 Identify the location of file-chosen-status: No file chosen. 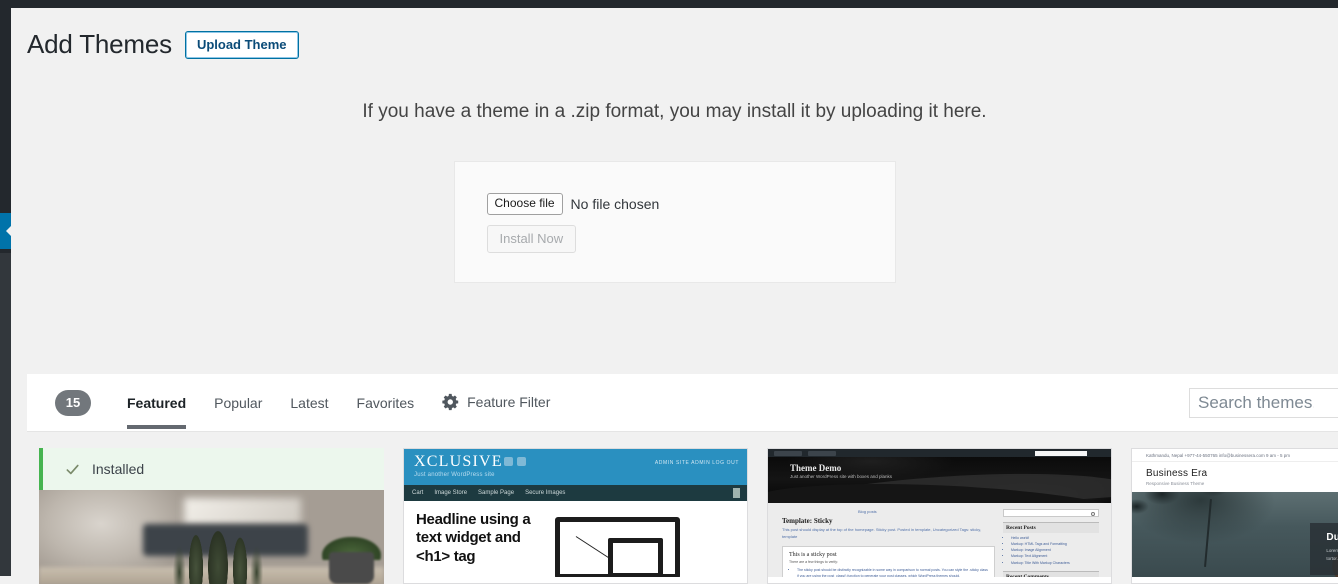
(615, 204).